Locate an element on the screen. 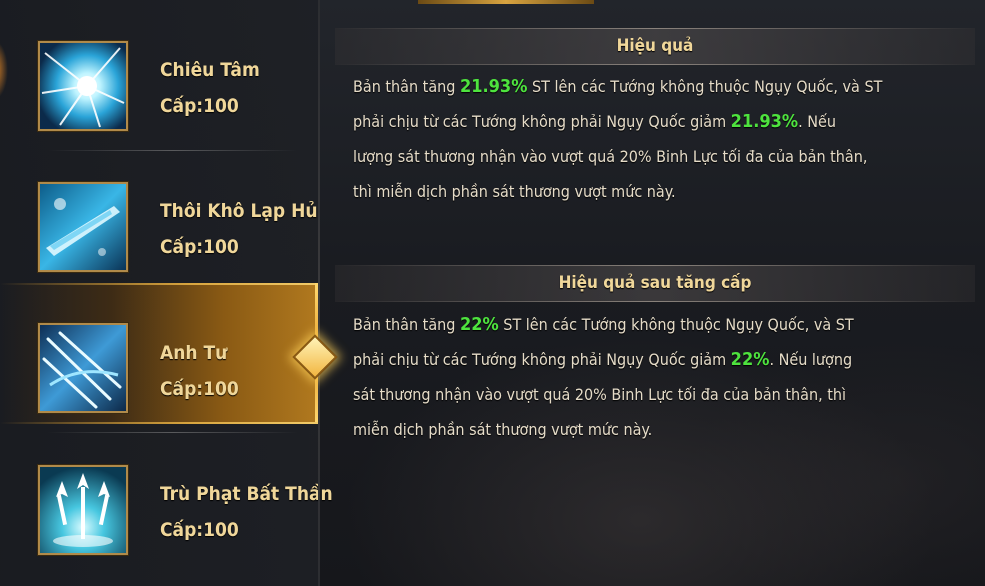  skill-item-thoi-kho-lap-hu: Thôi Khô Lạp Hủ Cấp:100 is located at coordinates (160, 211).